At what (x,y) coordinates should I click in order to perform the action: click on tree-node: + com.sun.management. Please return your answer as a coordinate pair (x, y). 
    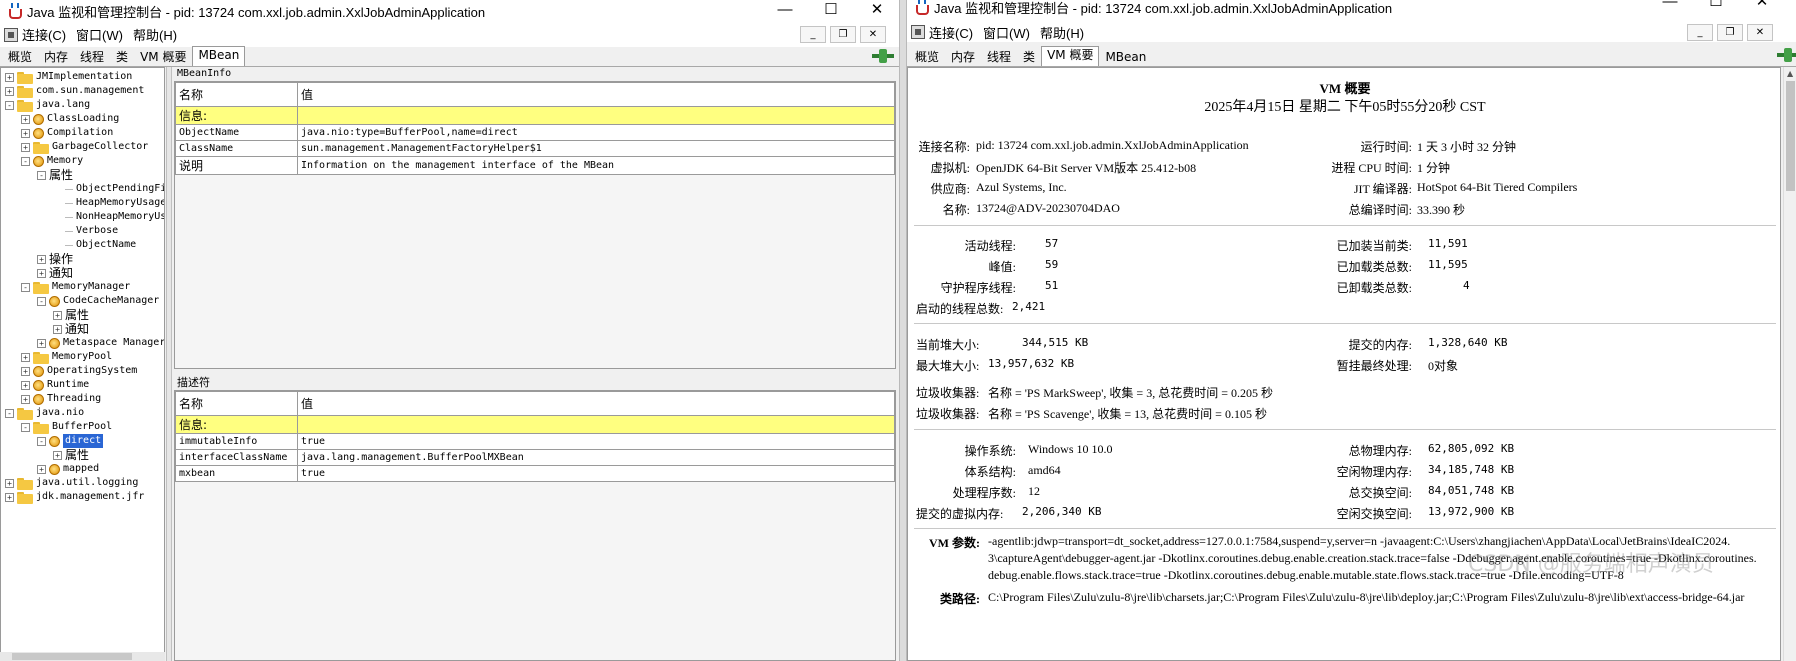
    Looking at the image, I should click on (74, 91).